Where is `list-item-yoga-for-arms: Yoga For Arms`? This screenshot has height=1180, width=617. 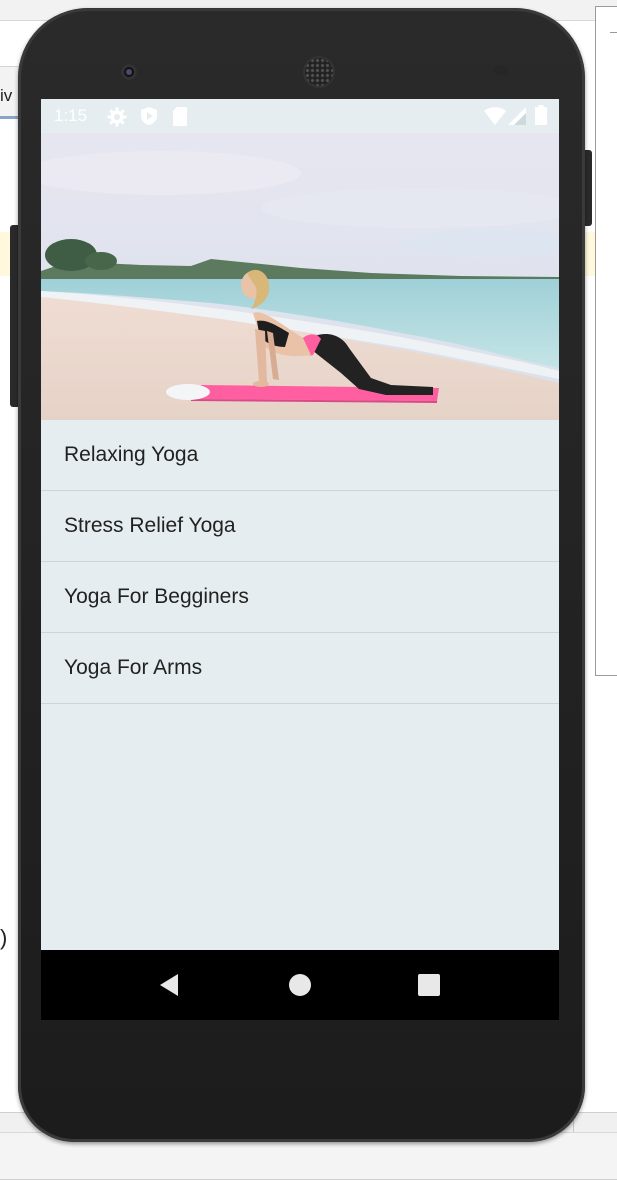
list-item-yoga-for-arms: Yoga For Arms is located at coordinates (300, 668).